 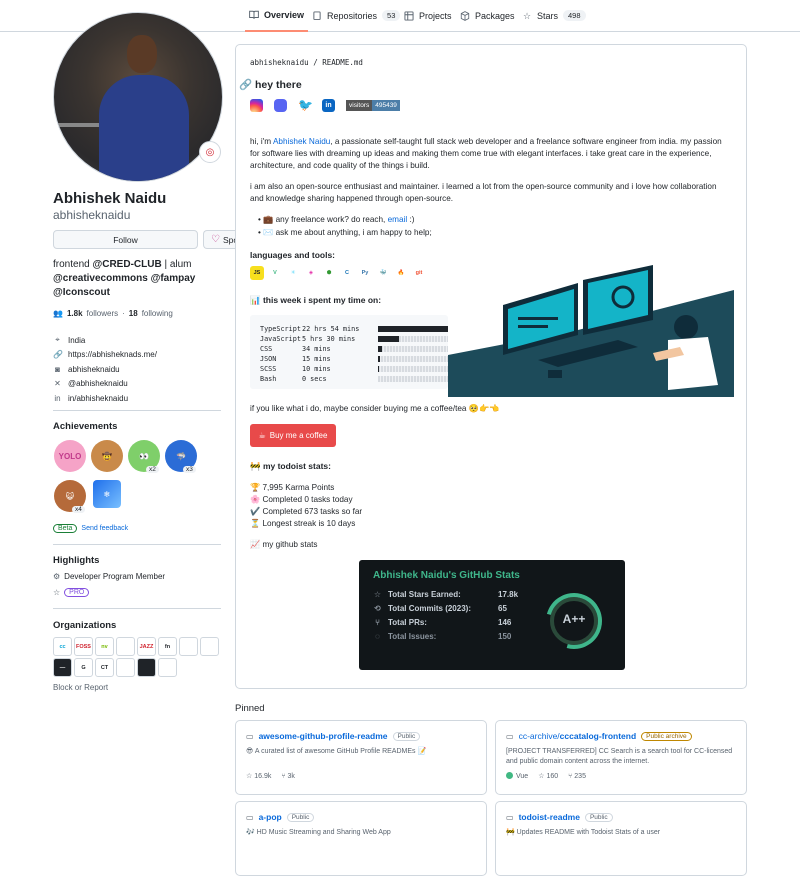 I want to click on detail-twitter-text: @abhisheknaidu, so click(x=98, y=383).